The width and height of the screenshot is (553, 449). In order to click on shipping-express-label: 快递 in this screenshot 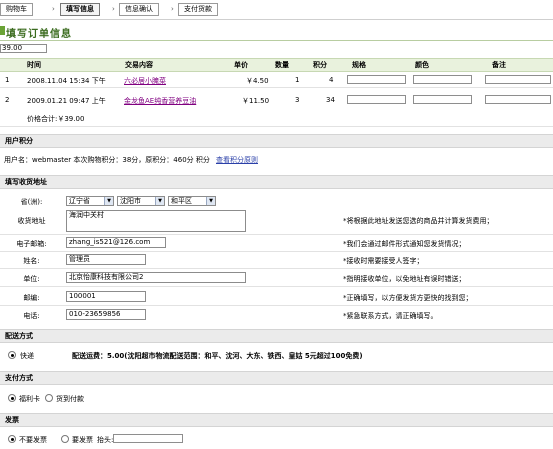, I will do `click(27, 356)`.